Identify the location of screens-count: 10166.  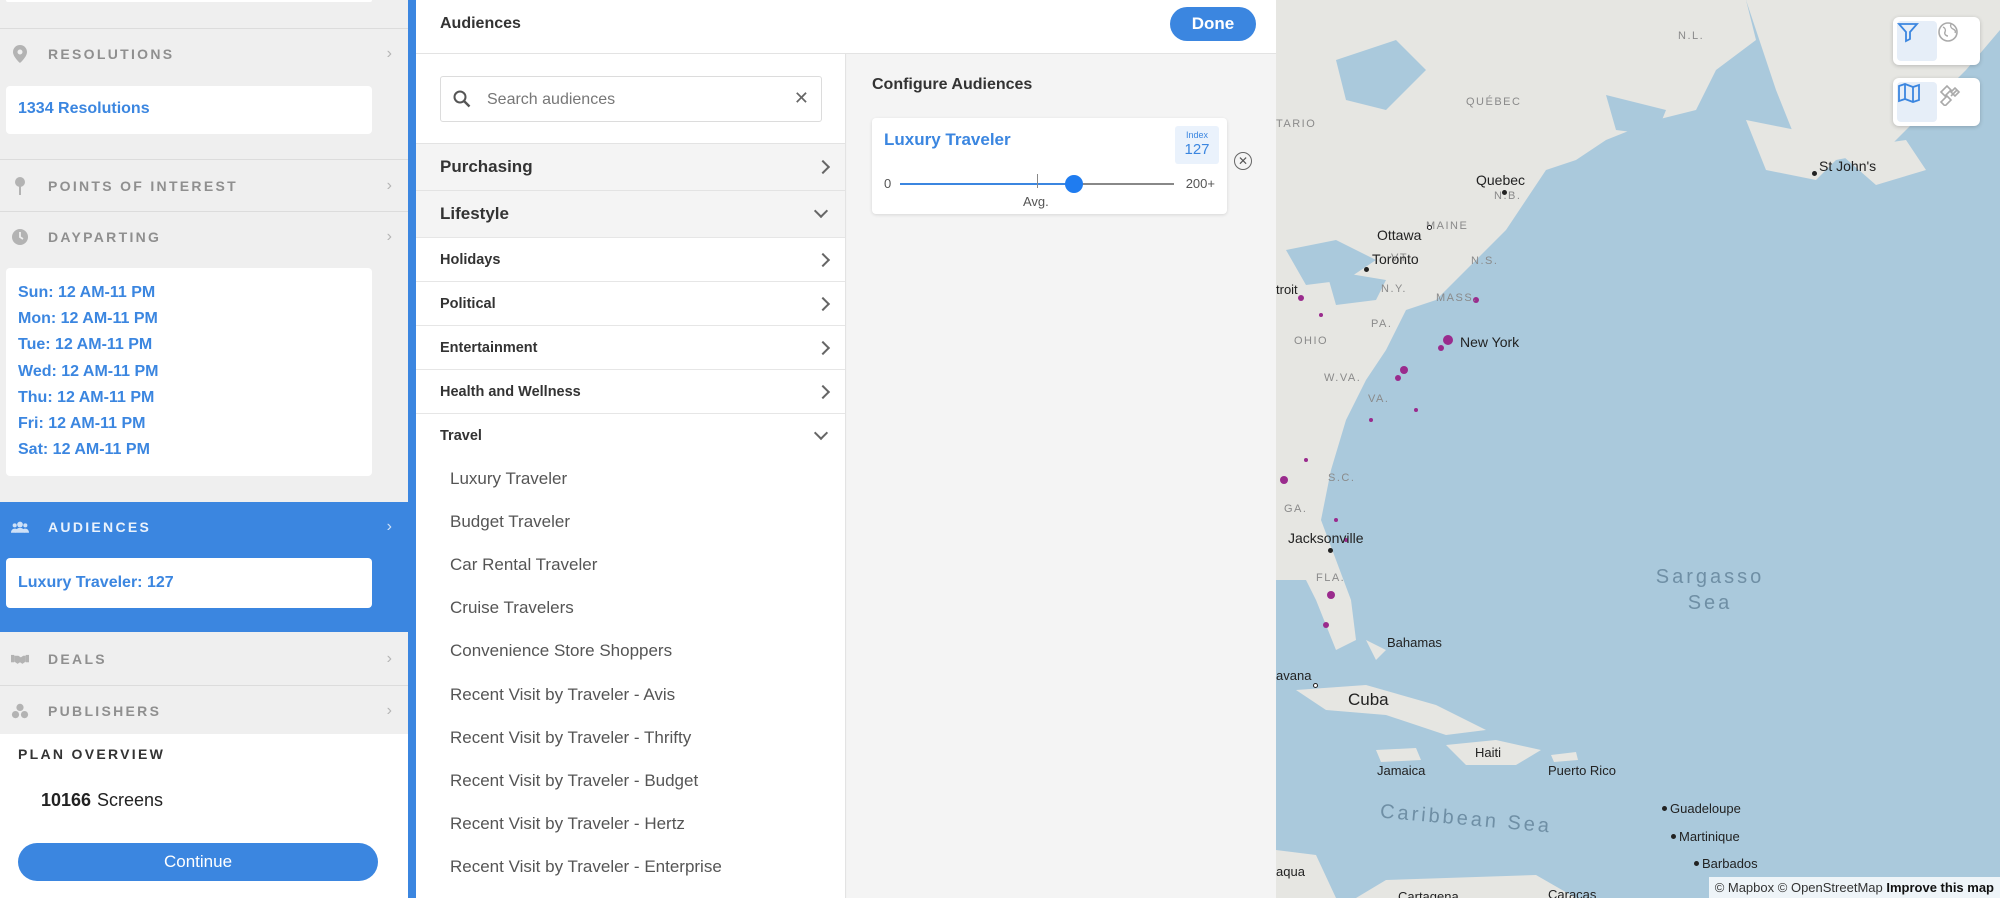
(66, 800).